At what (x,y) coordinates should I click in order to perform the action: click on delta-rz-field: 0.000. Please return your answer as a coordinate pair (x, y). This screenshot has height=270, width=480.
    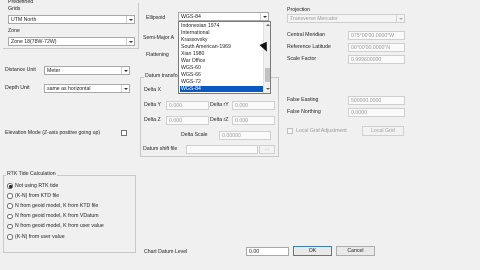
    Looking at the image, I should click on (253, 120).